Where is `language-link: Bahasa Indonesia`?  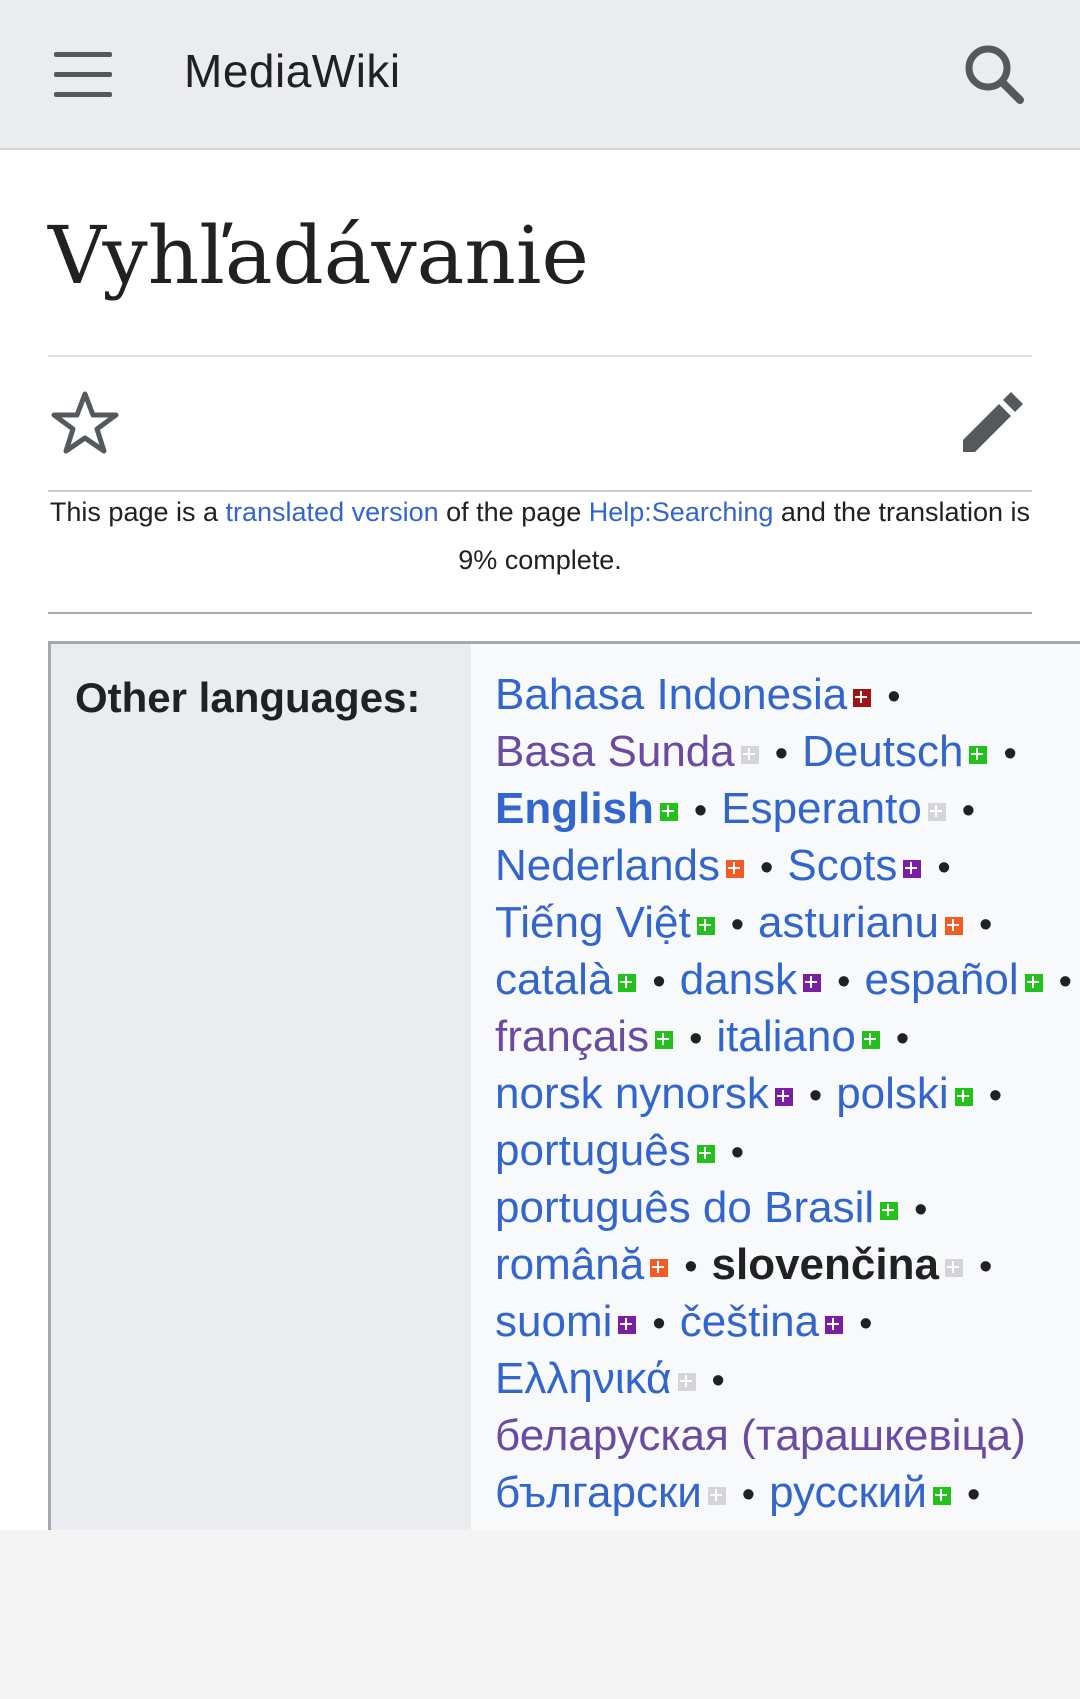 language-link: Bahasa Indonesia is located at coordinates (671, 694).